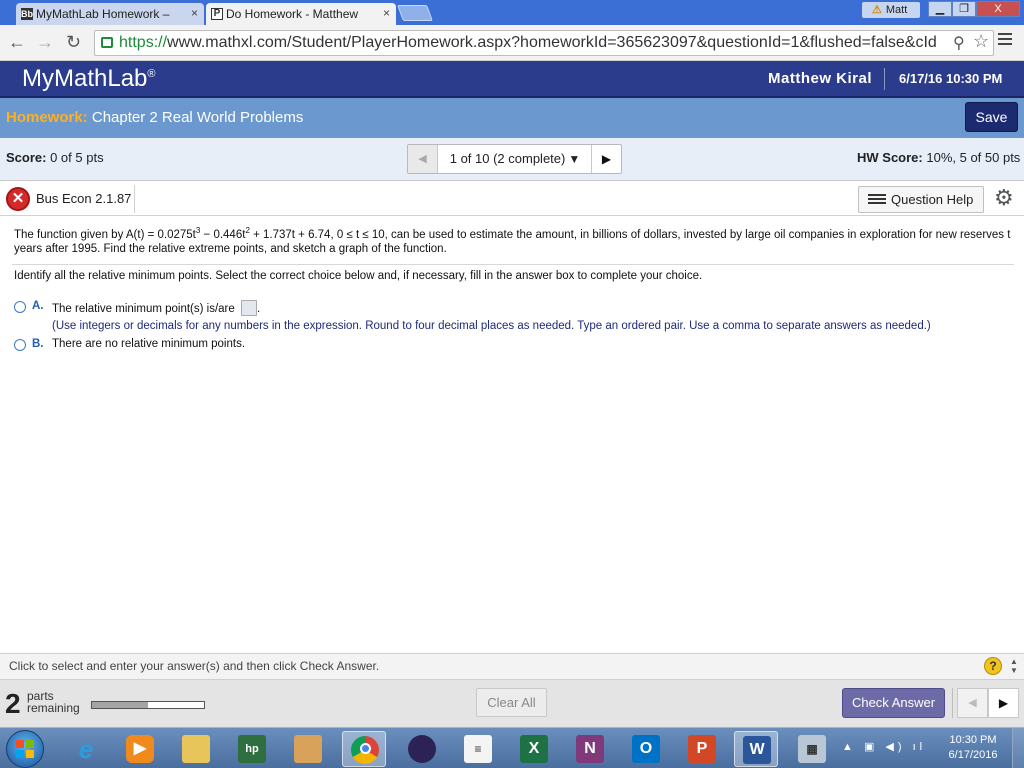 This screenshot has height=768, width=1024. I want to click on powerpoint-icon: P, so click(702, 749).